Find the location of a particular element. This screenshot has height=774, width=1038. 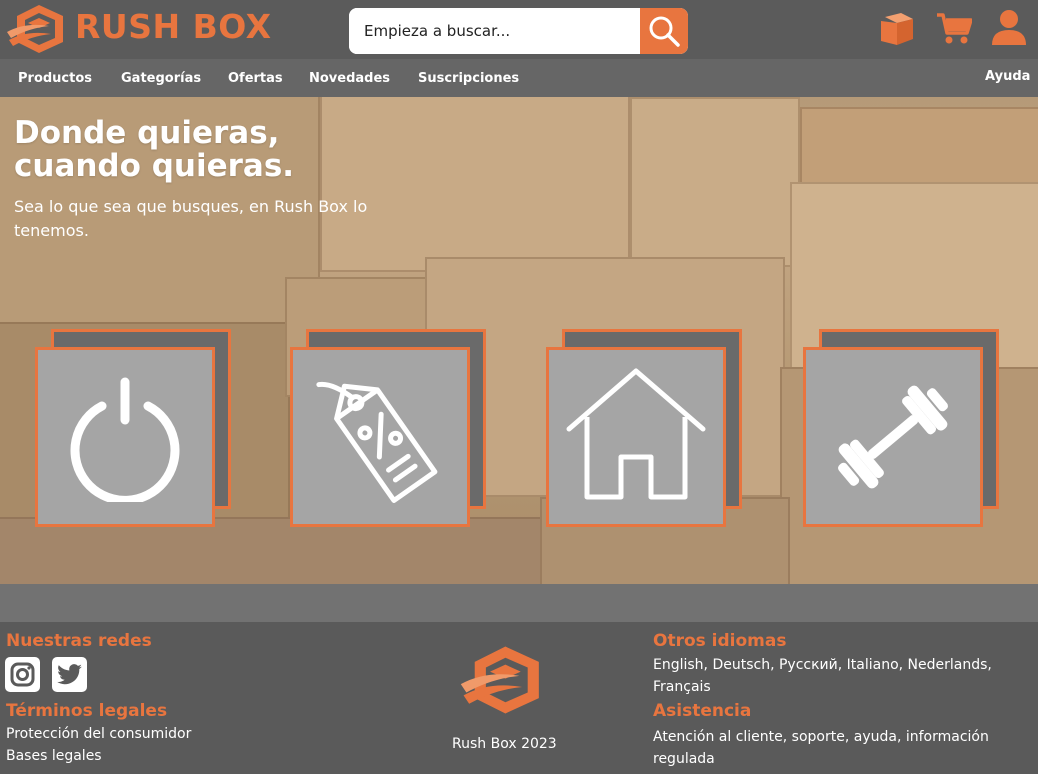

header: RUSH BOX is located at coordinates (519, 29).